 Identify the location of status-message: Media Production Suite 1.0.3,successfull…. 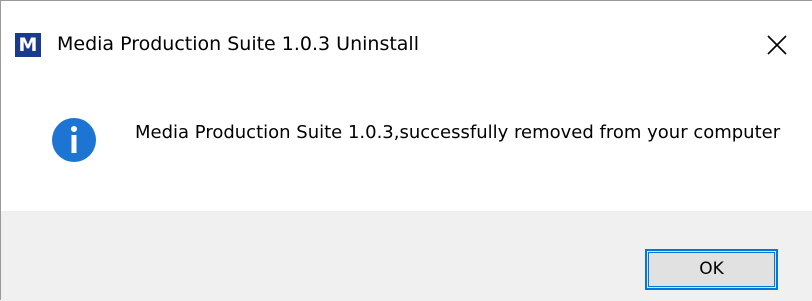
(458, 132).